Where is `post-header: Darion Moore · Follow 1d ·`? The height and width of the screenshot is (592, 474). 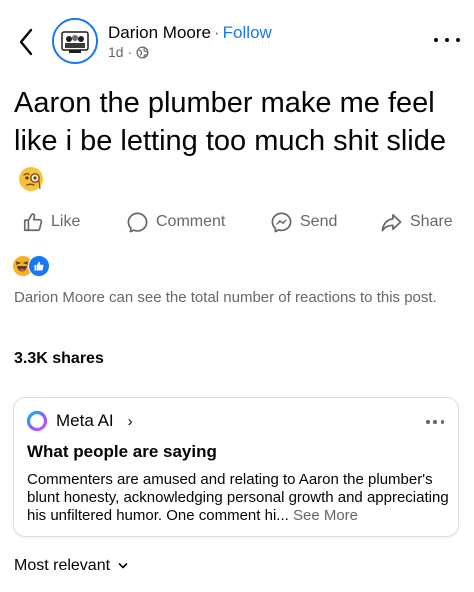 post-header: Darion Moore · Follow 1d · is located at coordinates (237, 40).